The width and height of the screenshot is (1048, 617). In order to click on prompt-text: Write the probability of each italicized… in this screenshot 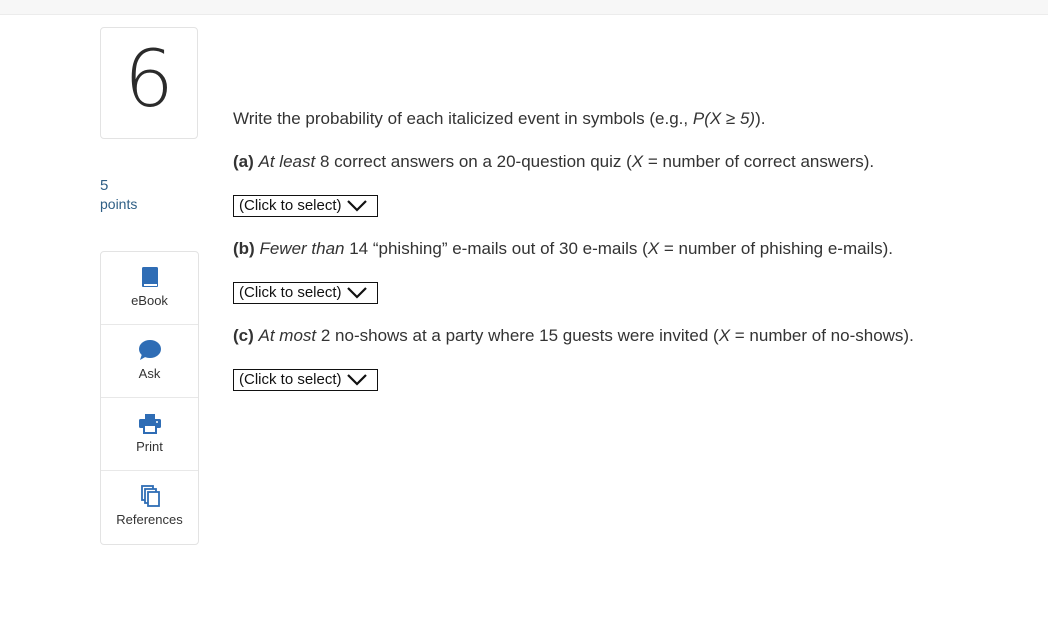, I will do `click(463, 118)`.